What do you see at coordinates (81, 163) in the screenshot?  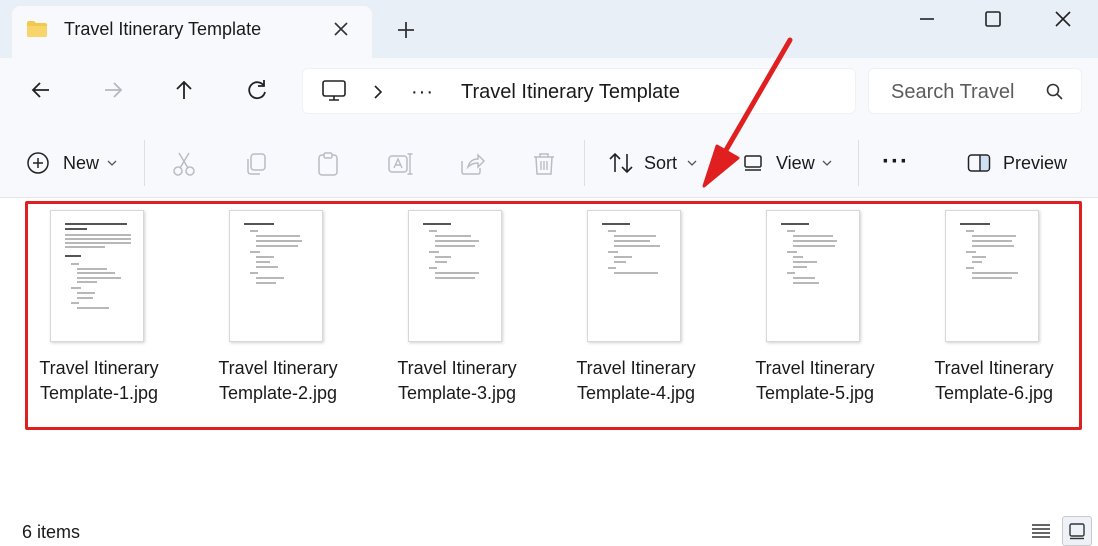 I see `new-label: New` at bounding box center [81, 163].